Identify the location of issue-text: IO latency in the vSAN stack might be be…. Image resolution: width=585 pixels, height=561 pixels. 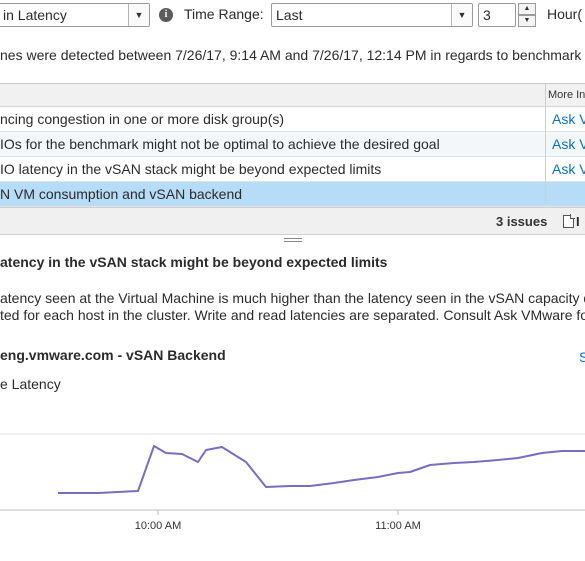
(191, 169).